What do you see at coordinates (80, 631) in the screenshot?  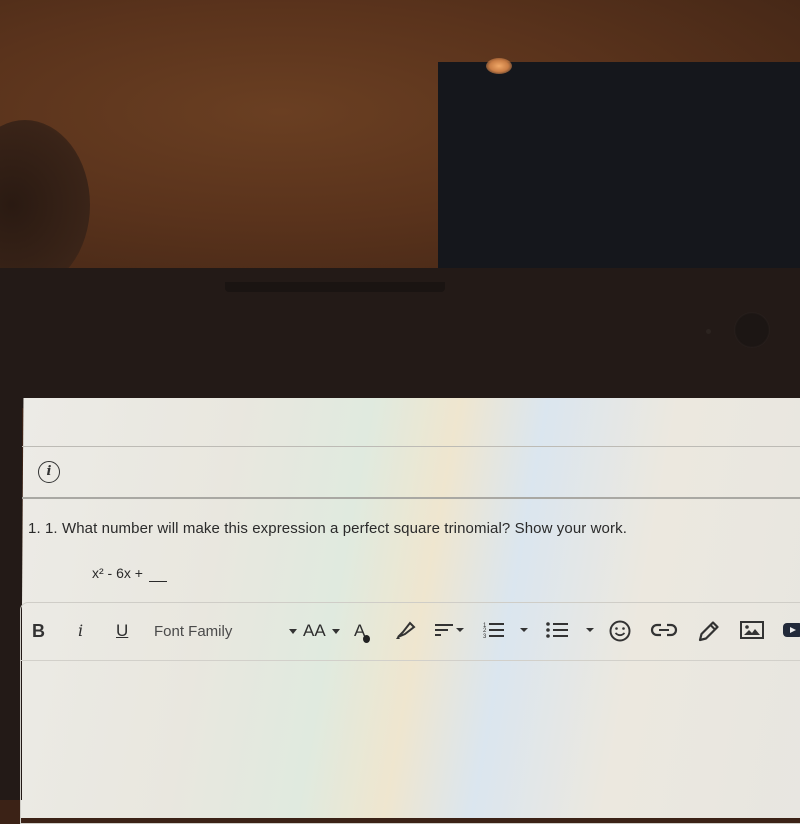 I see `italic-button: i` at bounding box center [80, 631].